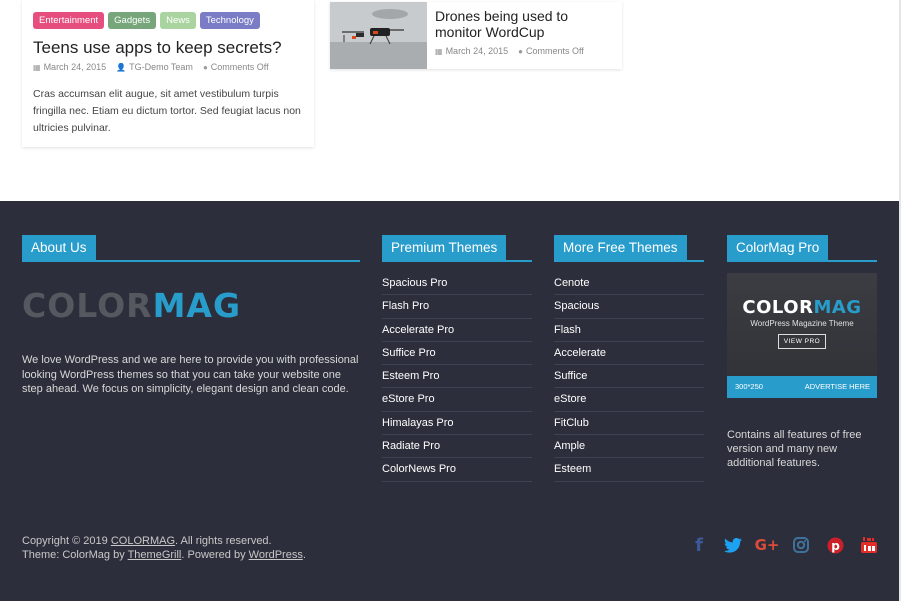  What do you see at coordinates (749, 386) in the screenshot?
I see `ad-size-label: 300*250` at bounding box center [749, 386].